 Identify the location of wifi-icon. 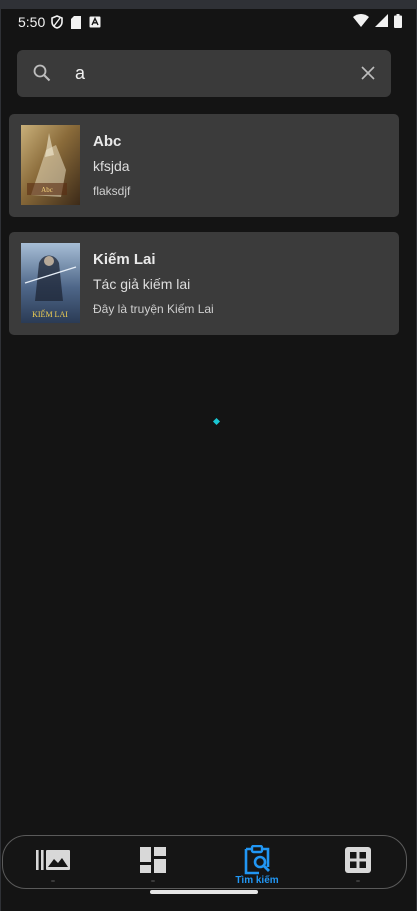
(361, 22).